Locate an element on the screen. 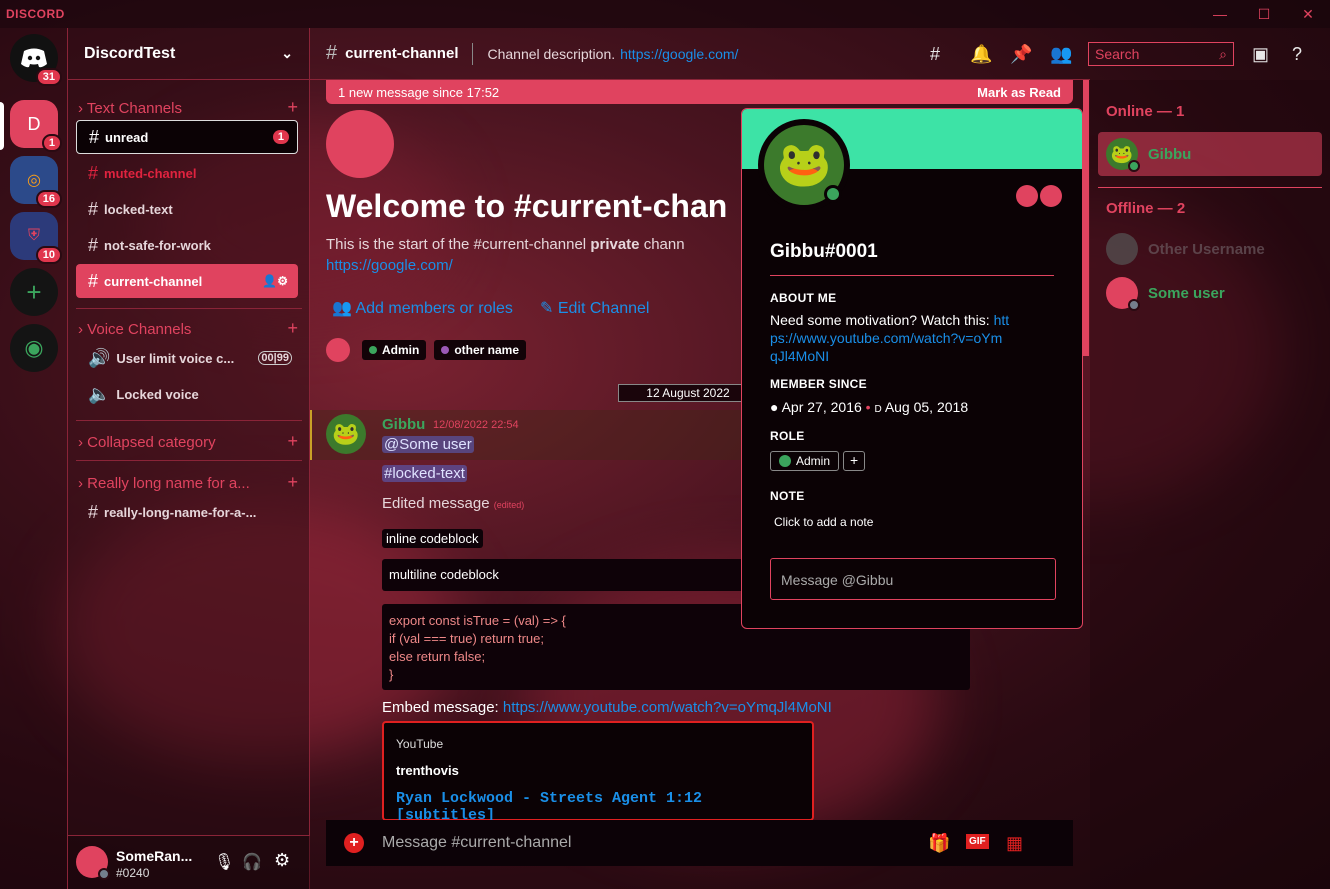 This screenshot has height=889, width=1330. add-role-button: + is located at coordinates (854, 461).